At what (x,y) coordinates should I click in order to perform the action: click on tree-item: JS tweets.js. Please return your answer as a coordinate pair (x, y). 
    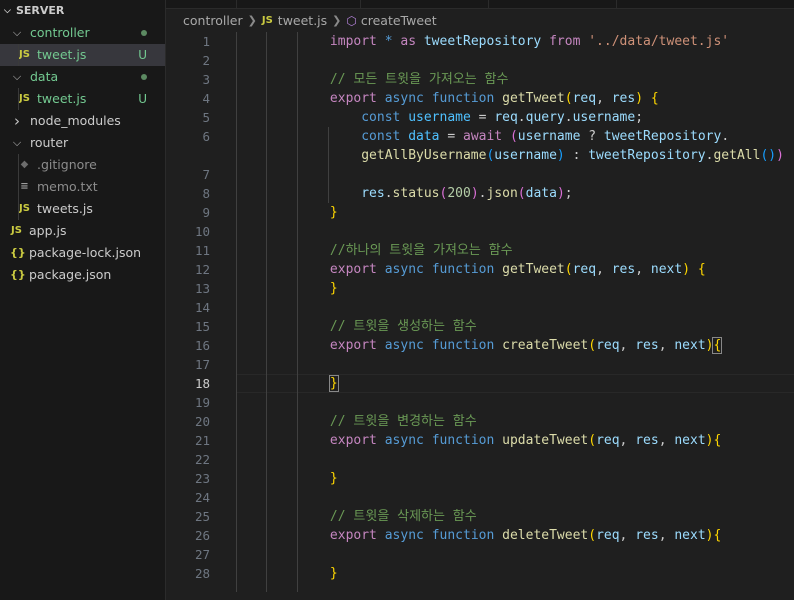
    Looking at the image, I should click on (82, 209).